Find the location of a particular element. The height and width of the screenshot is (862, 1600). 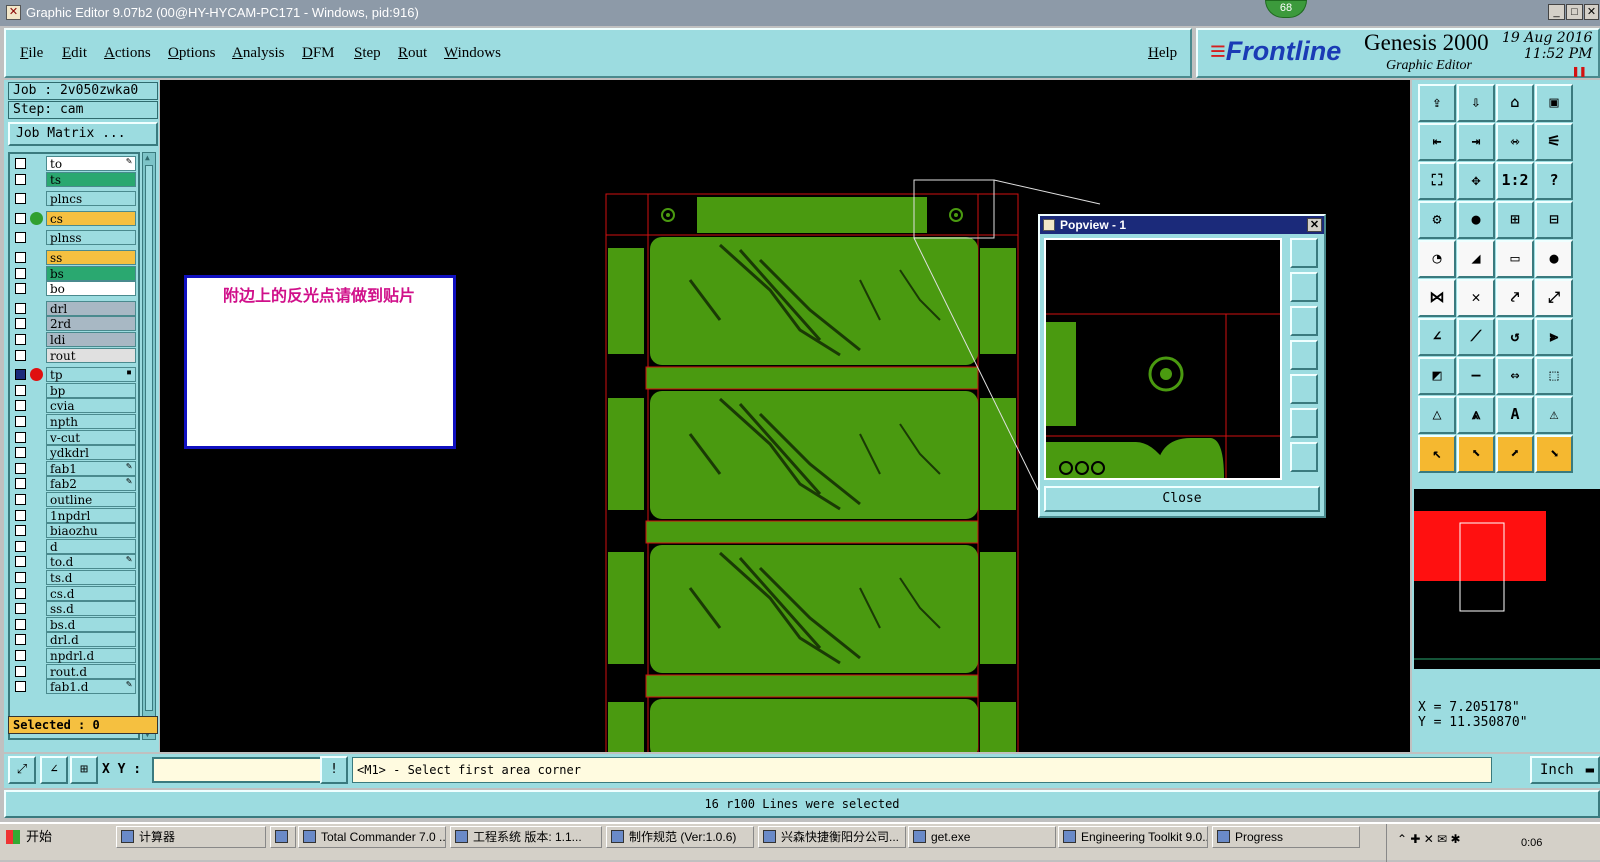

popview-pan-left-icon is located at coordinates (1304, 355).